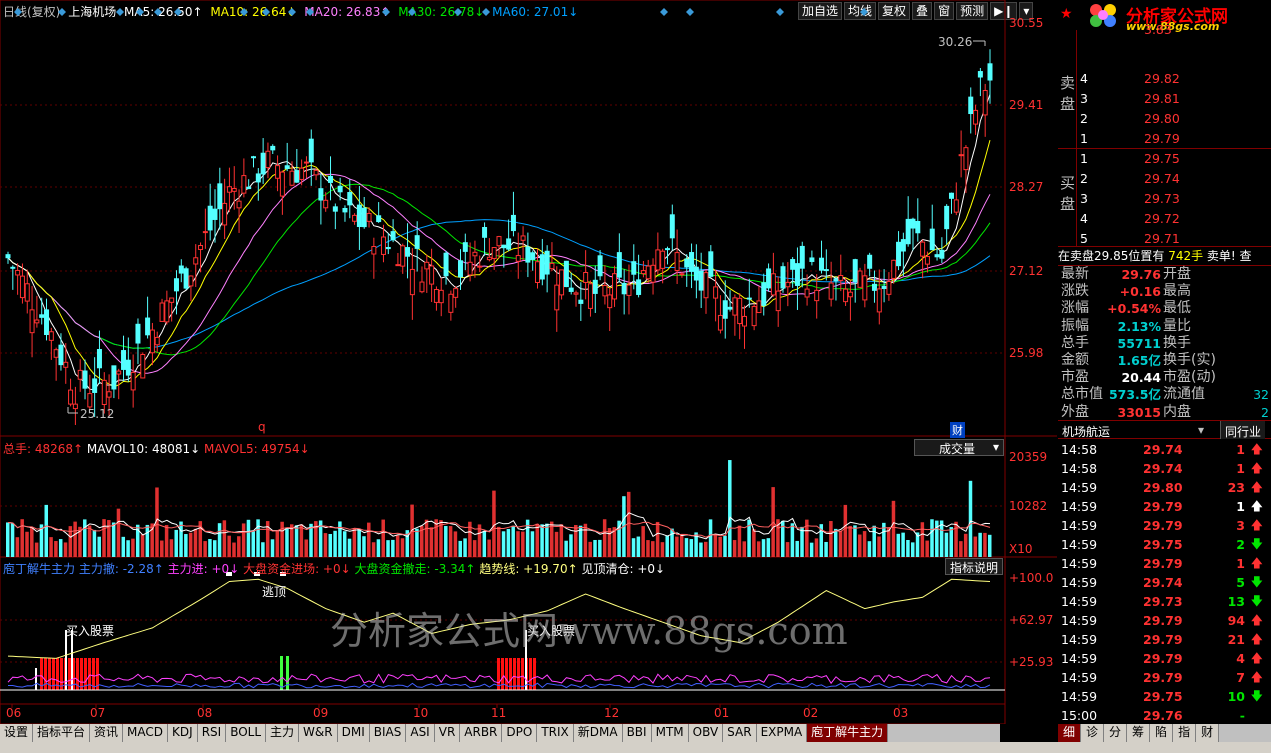 This screenshot has width=1271, height=753. I want to click on tab-obv: OBV, so click(706, 733).